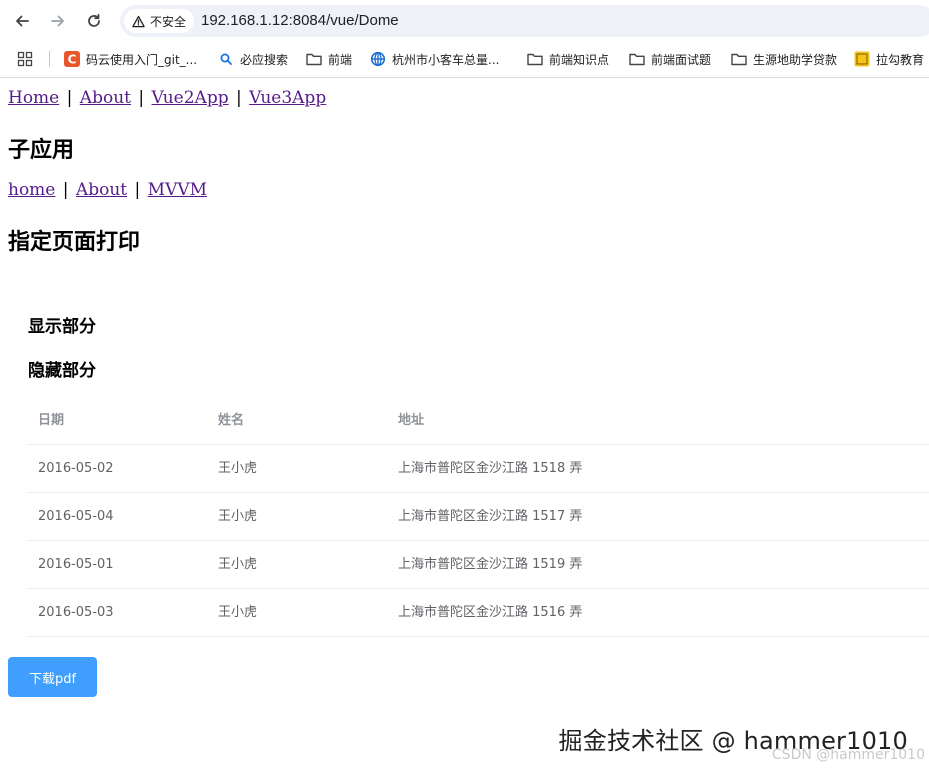 Image resolution: width=929 pixels, height=772 pixels. I want to click on cell-address: 上海市普陀区金沙江路 1516 弄, so click(490, 612).